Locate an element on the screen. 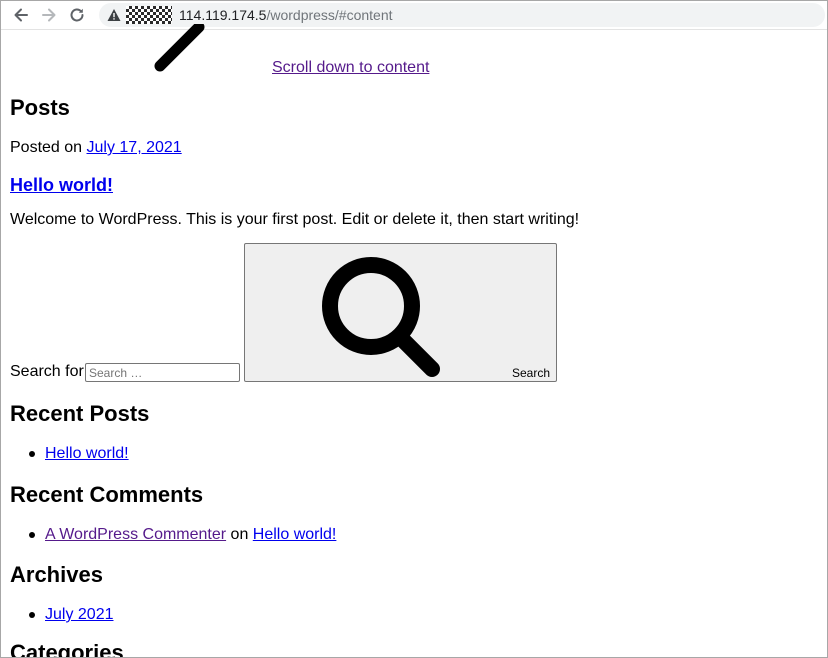  url-host: 114.119.174.5 is located at coordinates (223, 15).